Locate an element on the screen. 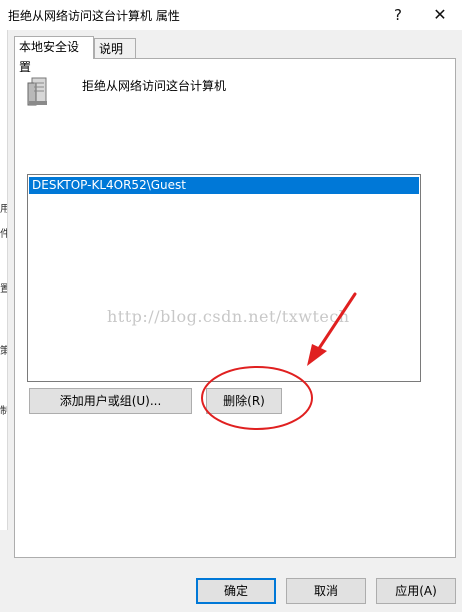 The width and height of the screenshot is (462, 612). help-button: ? is located at coordinates (398, 15).